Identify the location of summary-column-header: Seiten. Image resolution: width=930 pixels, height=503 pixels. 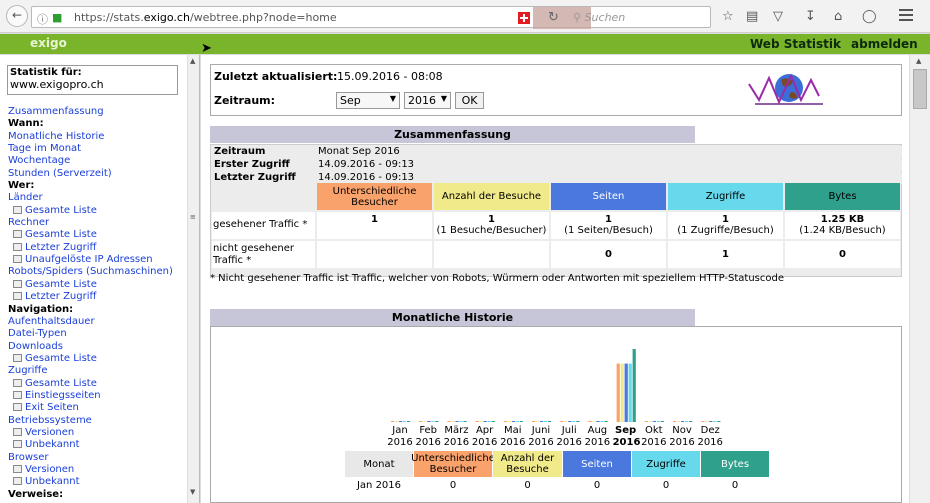
(608, 196).